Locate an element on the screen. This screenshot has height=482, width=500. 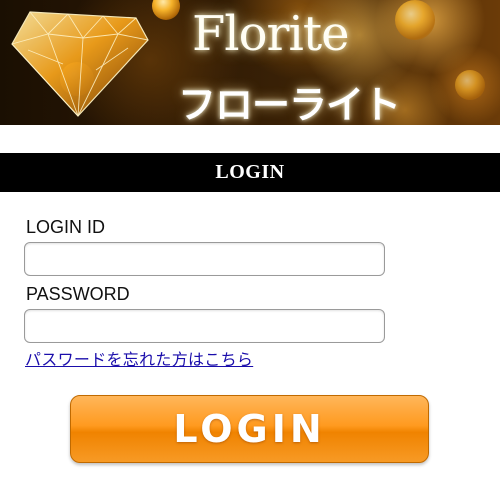
brand-title-en: Florite is located at coordinates (271, 34).